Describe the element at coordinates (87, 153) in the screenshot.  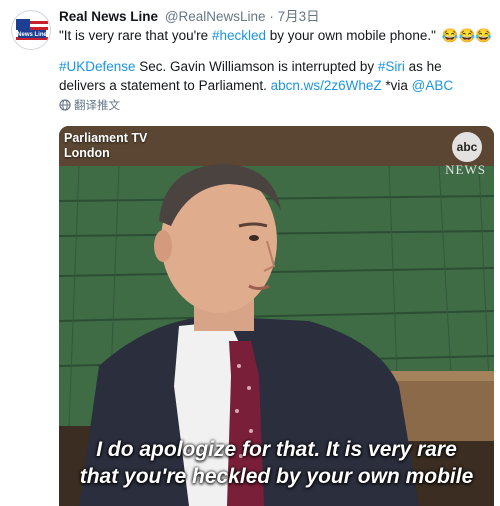
I see `channel-location: London` at that location.